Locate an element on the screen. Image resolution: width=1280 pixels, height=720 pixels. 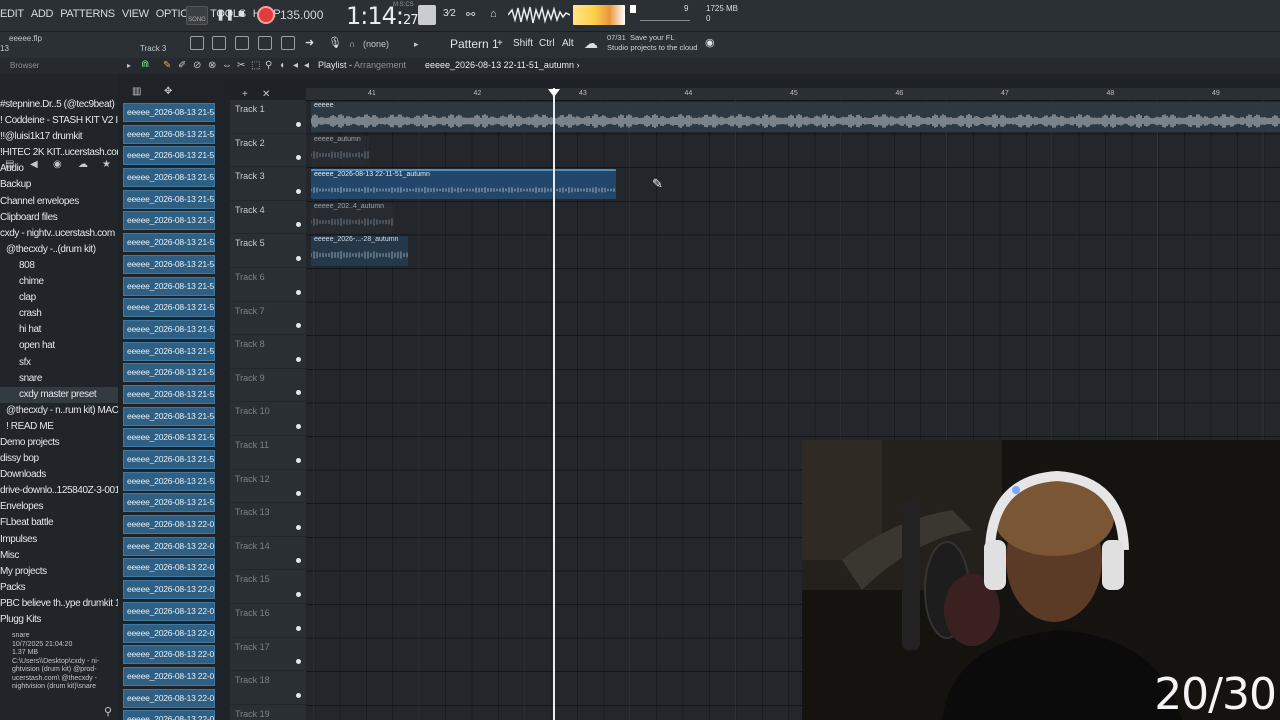
track-header: Track 2 is located at coordinates (268, 151).